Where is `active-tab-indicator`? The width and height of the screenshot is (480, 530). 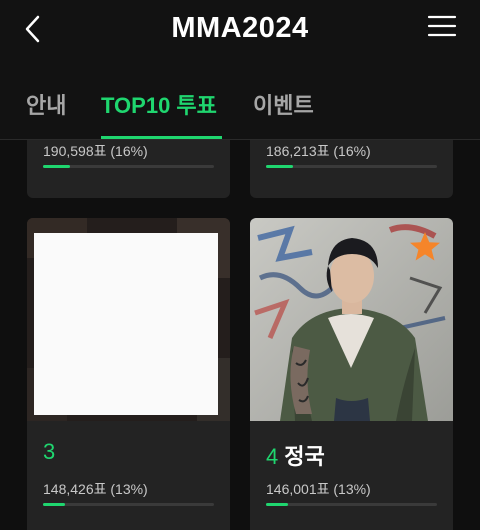 active-tab-indicator is located at coordinates (161, 137).